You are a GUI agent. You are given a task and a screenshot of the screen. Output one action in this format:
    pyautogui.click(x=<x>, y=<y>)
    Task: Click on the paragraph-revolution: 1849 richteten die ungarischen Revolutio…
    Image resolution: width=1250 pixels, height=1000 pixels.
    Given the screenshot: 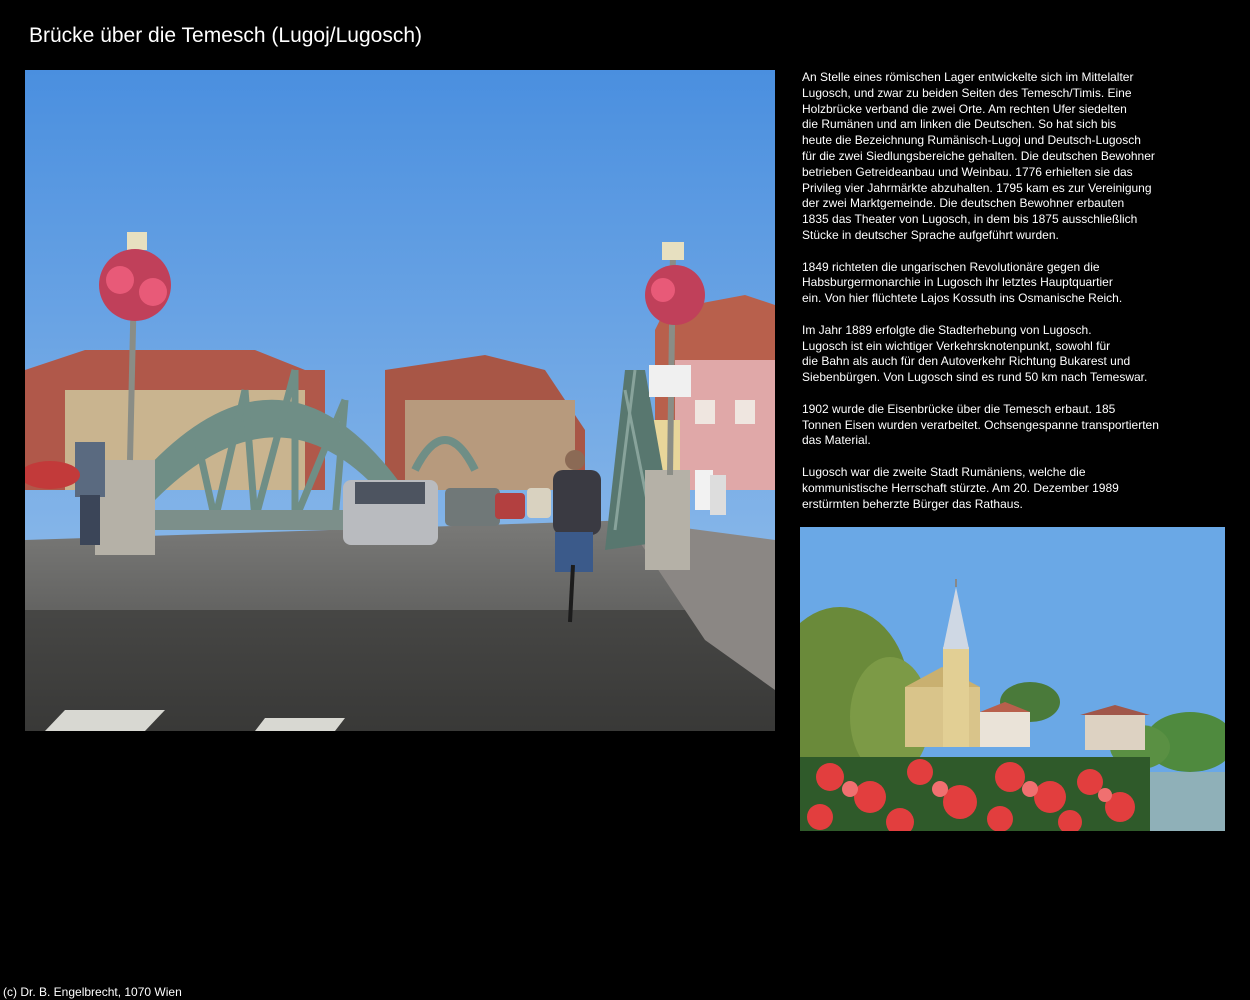 What is the action you would take?
    pyautogui.click(x=962, y=282)
    